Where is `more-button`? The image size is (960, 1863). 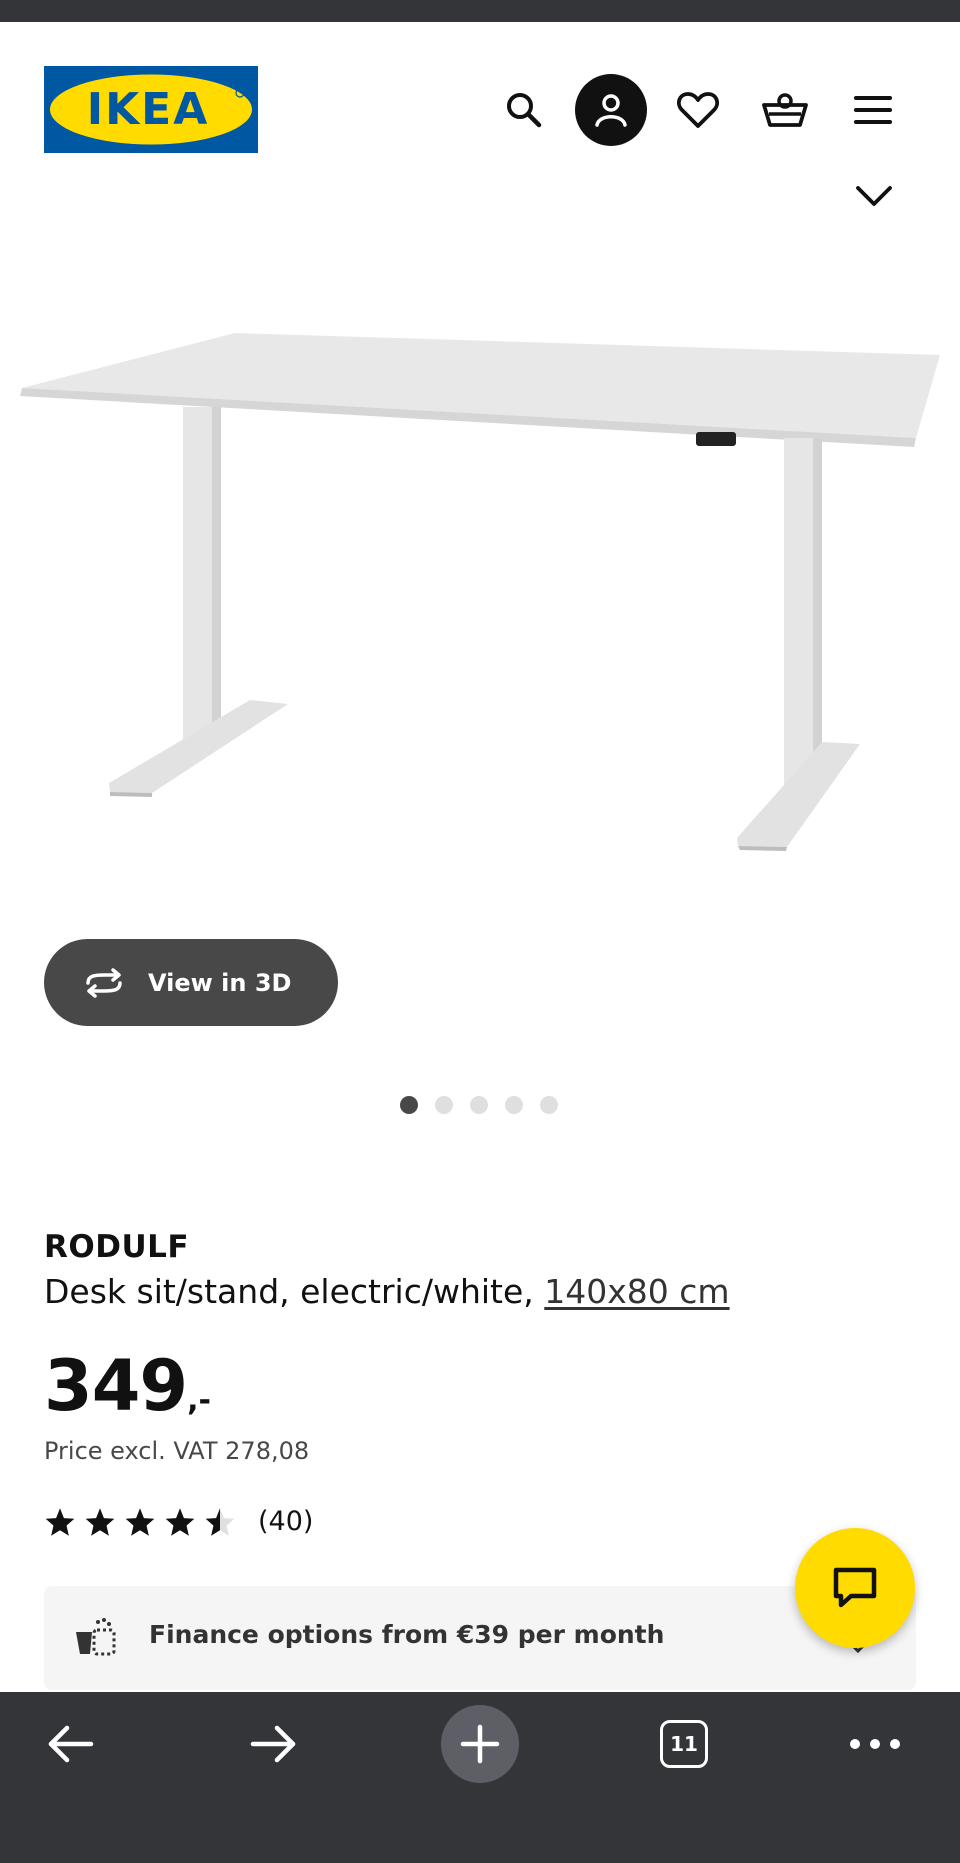 more-button is located at coordinates (875, 1744).